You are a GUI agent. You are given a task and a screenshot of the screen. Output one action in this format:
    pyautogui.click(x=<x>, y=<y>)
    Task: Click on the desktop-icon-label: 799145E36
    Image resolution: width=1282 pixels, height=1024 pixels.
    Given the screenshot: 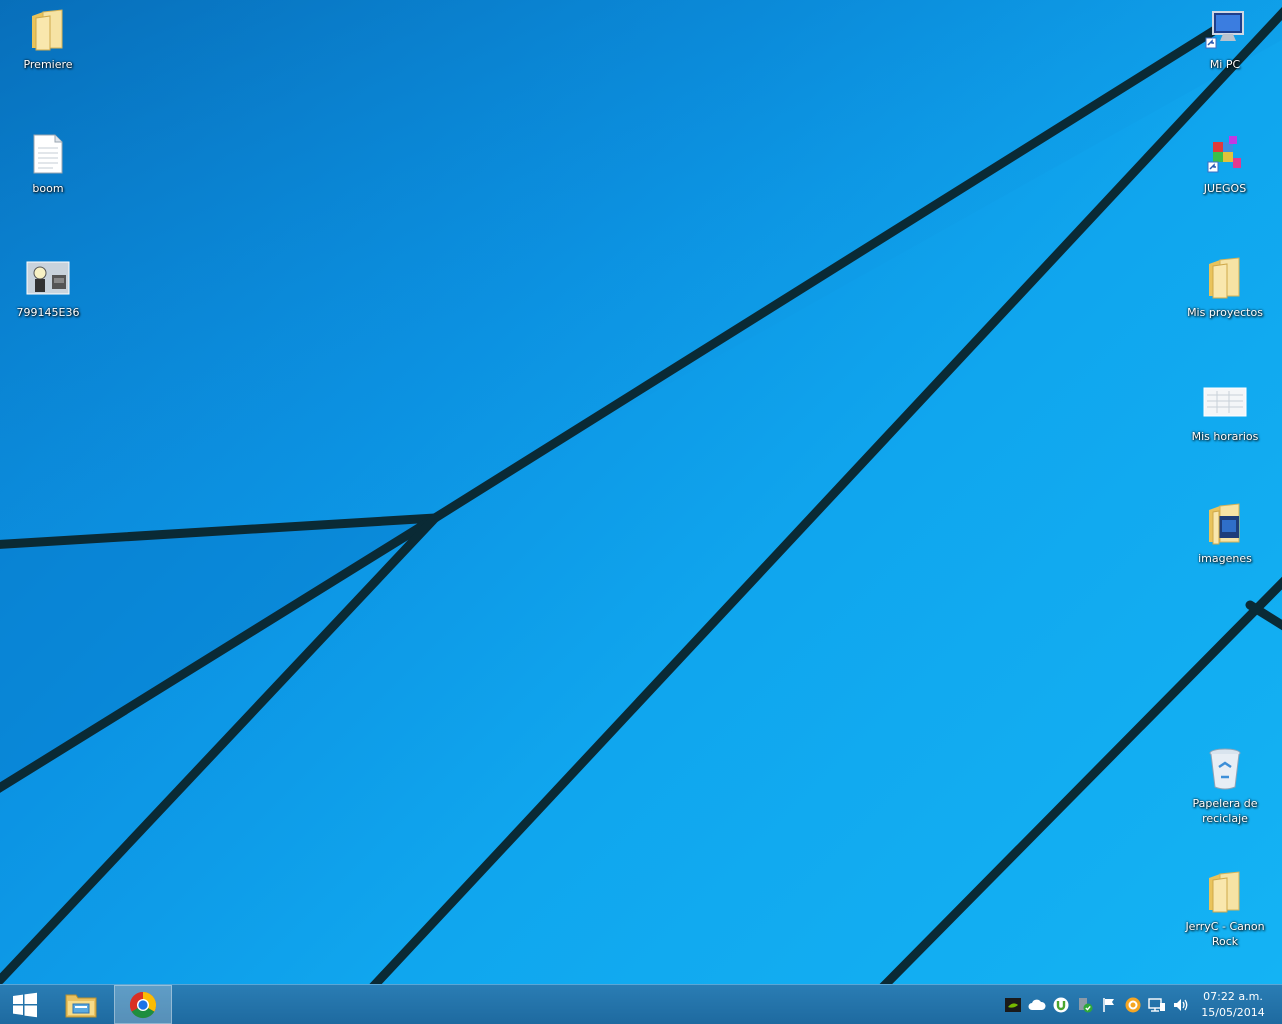 What is the action you would take?
    pyautogui.click(x=48, y=312)
    